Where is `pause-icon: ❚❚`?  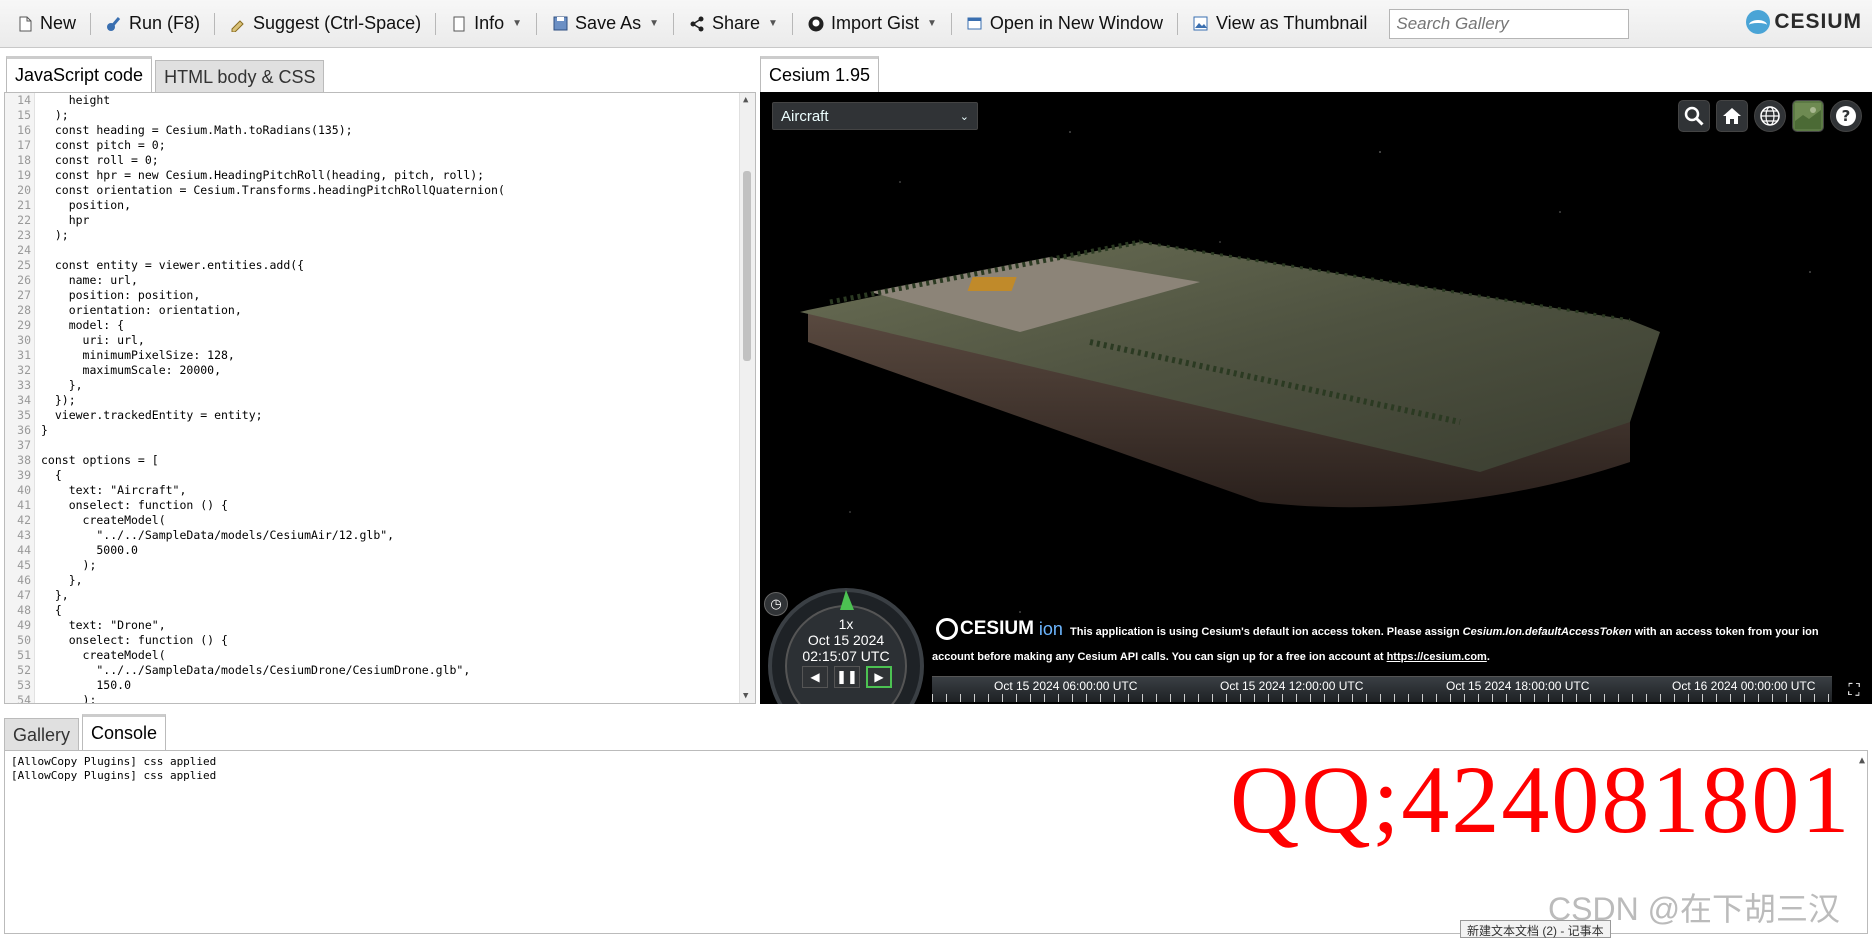 pause-icon: ❚❚ is located at coordinates (847, 676).